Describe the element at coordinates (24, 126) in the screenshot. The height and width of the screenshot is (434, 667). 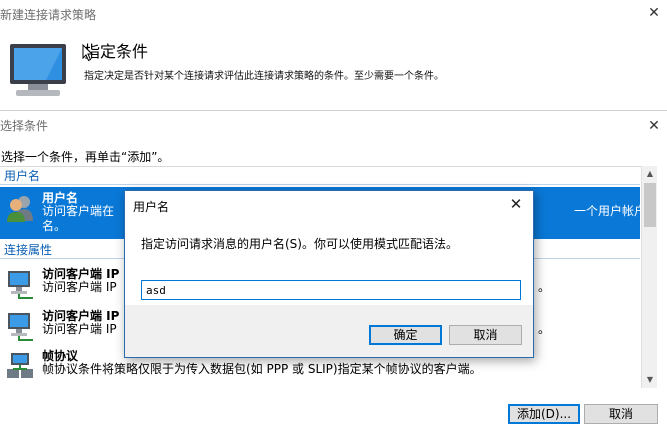
I see `select-condition-title: 选择条件` at that location.